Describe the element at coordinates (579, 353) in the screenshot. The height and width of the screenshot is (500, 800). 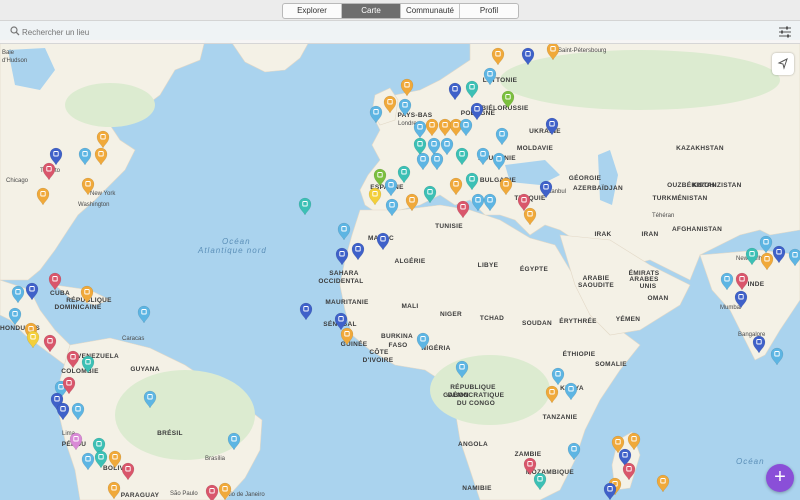
I see `country-label: ÉTHIOPIE` at that location.